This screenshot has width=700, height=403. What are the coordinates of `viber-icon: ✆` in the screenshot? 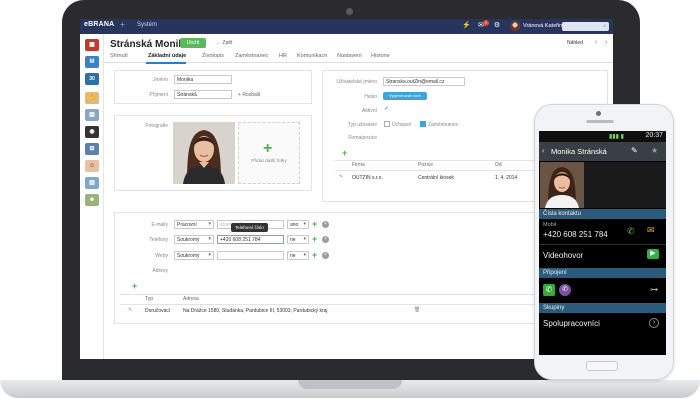 It's located at (565, 290).